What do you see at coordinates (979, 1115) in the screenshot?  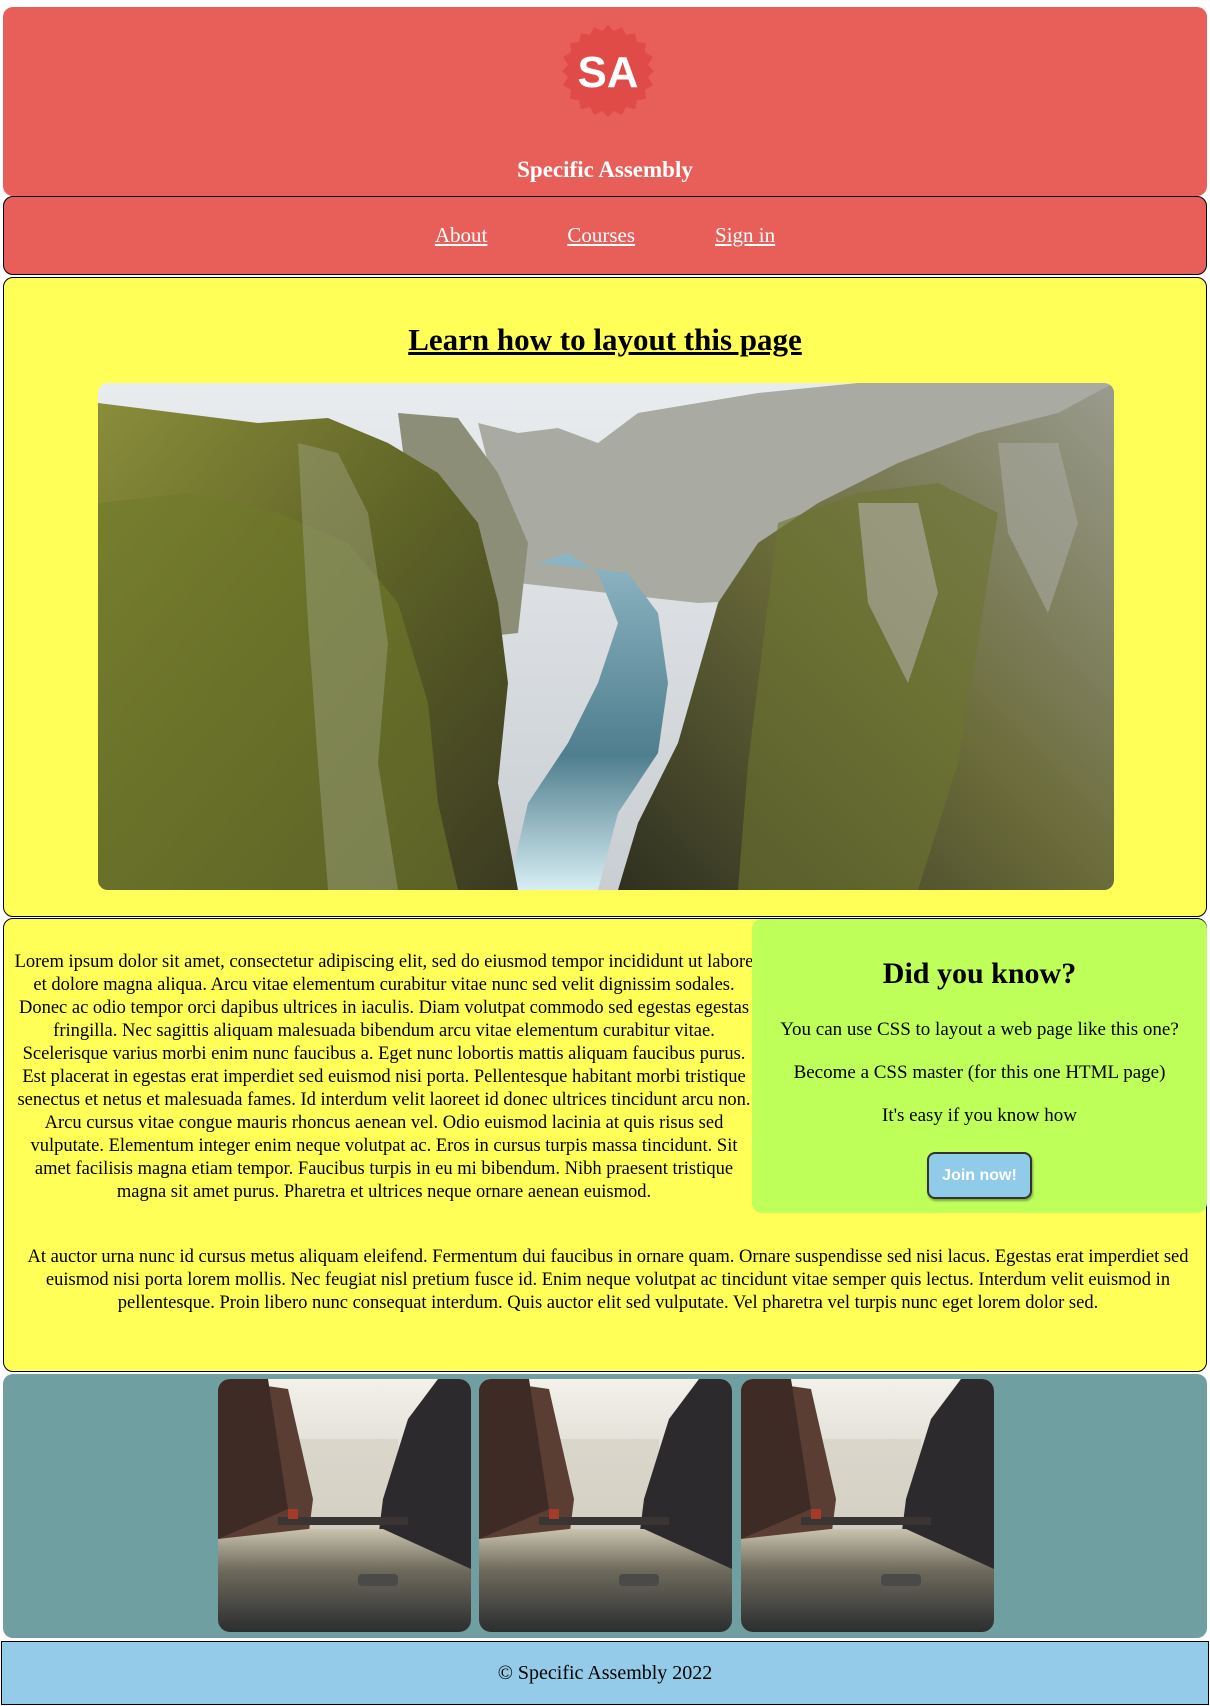 I see `sidebar-line-3: It's easy if you know how` at bounding box center [979, 1115].